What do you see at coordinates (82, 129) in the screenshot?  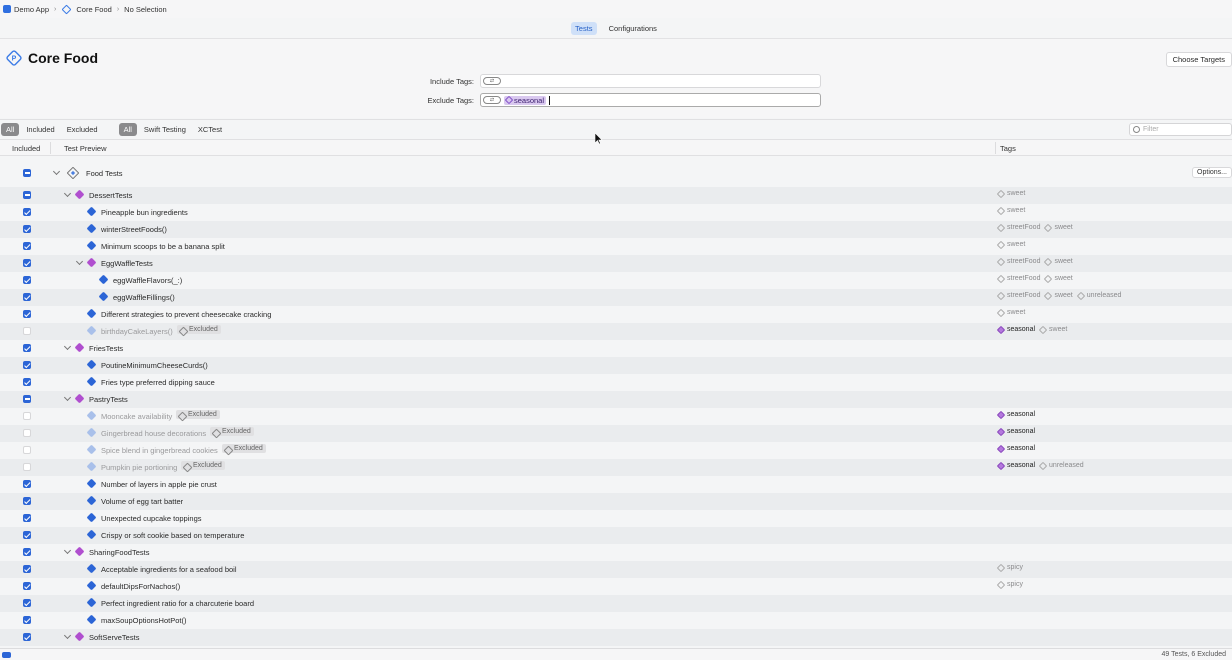 I see `filter-status-excluded: Excluded` at bounding box center [82, 129].